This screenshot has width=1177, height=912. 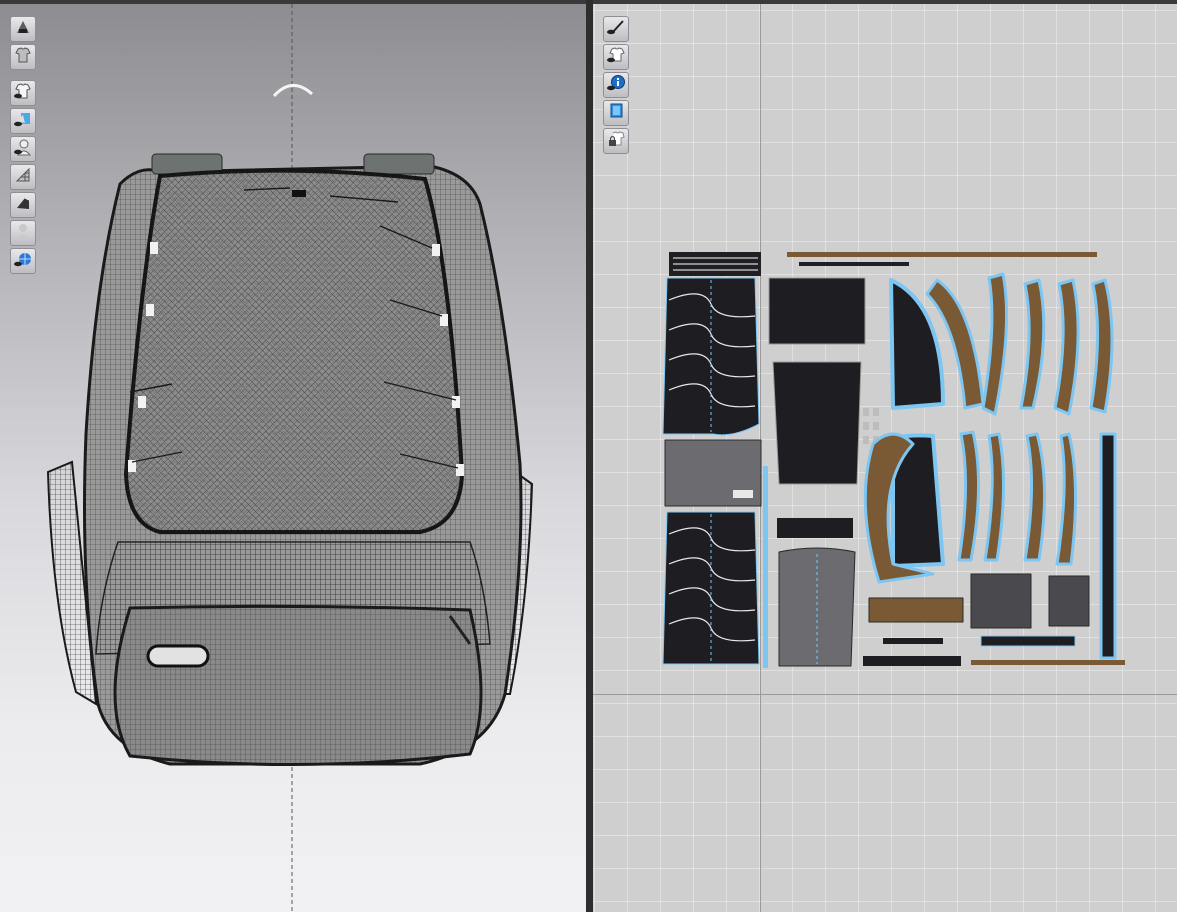 What do you see at coordinates (293, 91) in the screenshot?
I see `handle-indicator` at bounding box center [293, 91].